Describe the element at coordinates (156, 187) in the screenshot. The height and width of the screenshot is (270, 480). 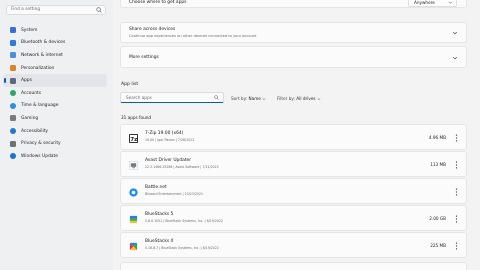
I see `app-name: Battle.net` at that location.